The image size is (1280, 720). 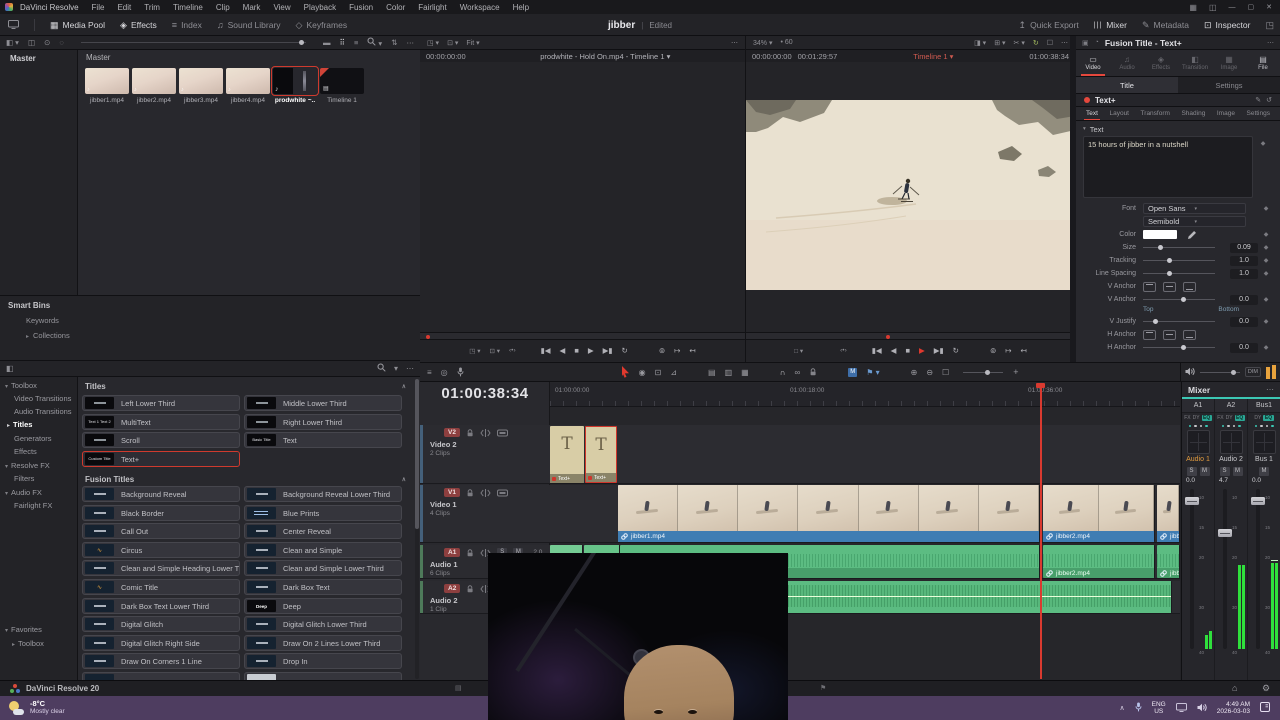 What do you see at coordinates (323, 606) in the screenshot?
I see `fusion-title-deep: Deep Deep` at bounding box center [323, 606].